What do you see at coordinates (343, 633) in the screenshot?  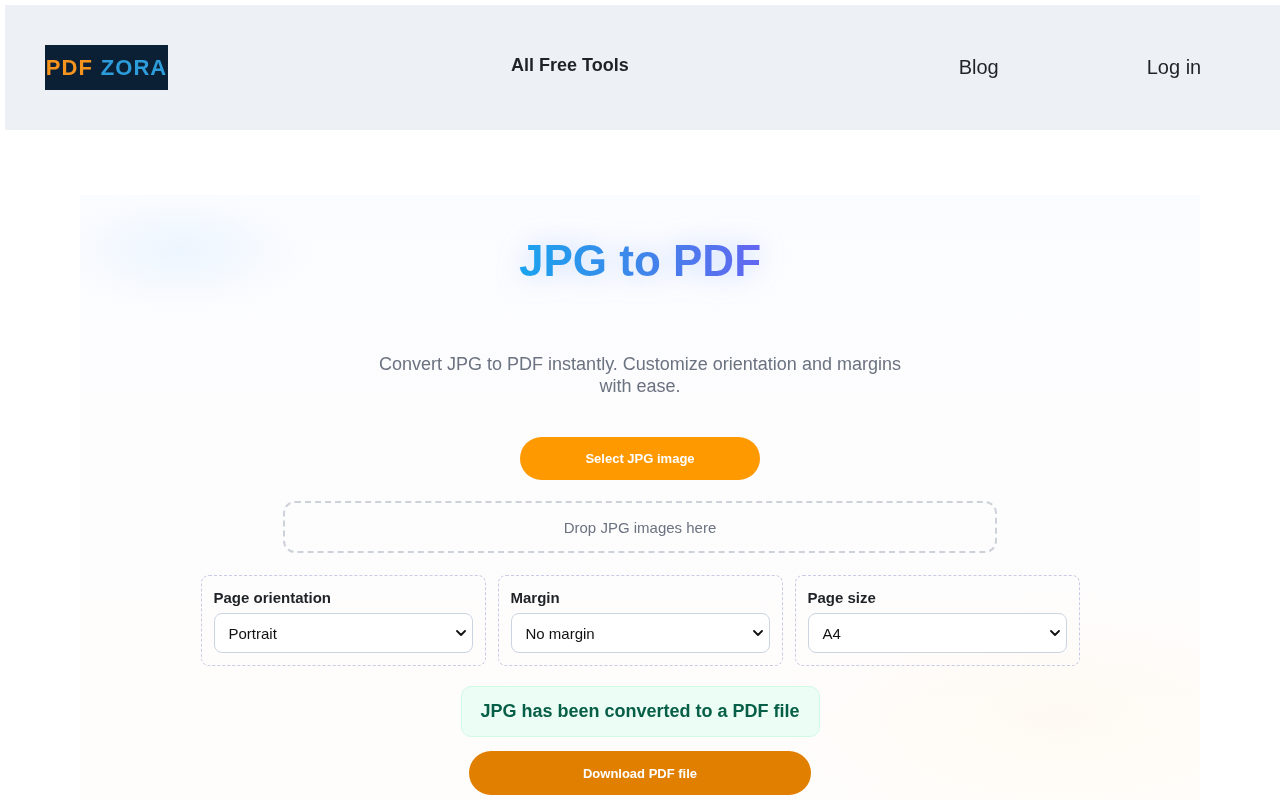 I see `select-field: Portrait` at bounding box center [343, 633].